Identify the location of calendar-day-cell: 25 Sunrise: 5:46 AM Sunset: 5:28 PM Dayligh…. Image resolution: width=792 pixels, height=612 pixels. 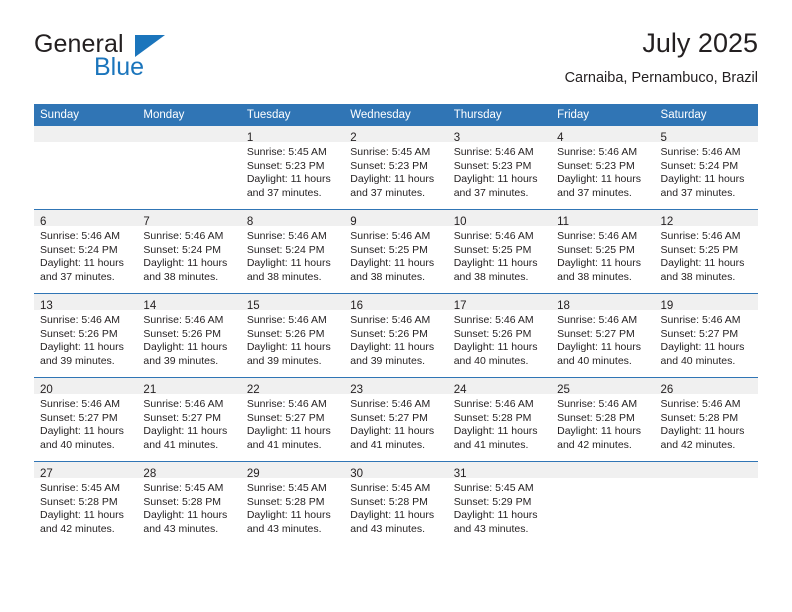
(603, 419).